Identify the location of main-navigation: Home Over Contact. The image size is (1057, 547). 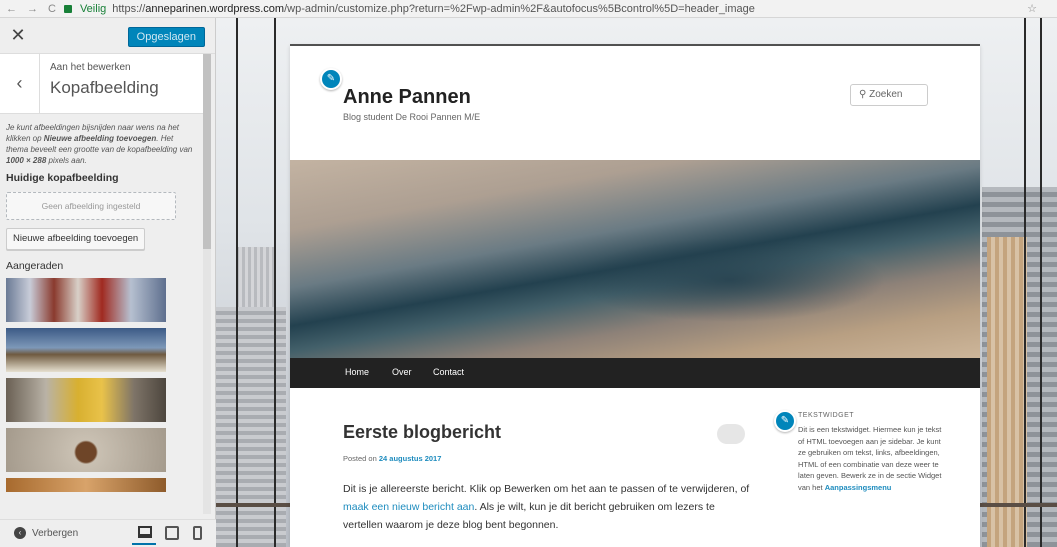
(635, 373).